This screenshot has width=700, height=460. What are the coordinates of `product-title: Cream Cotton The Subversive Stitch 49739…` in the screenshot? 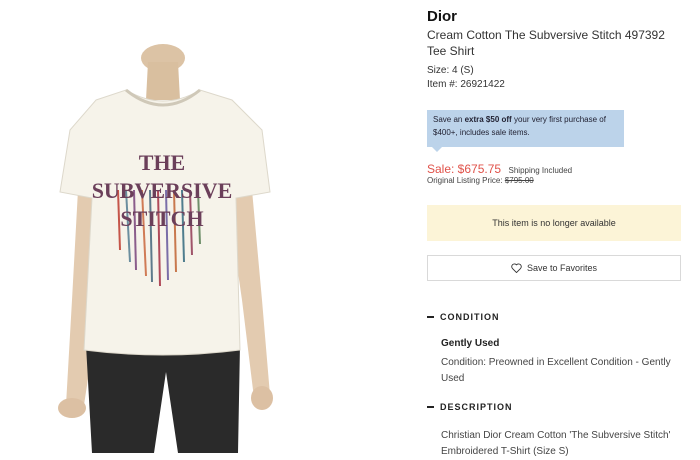 It's located at (546, 43).